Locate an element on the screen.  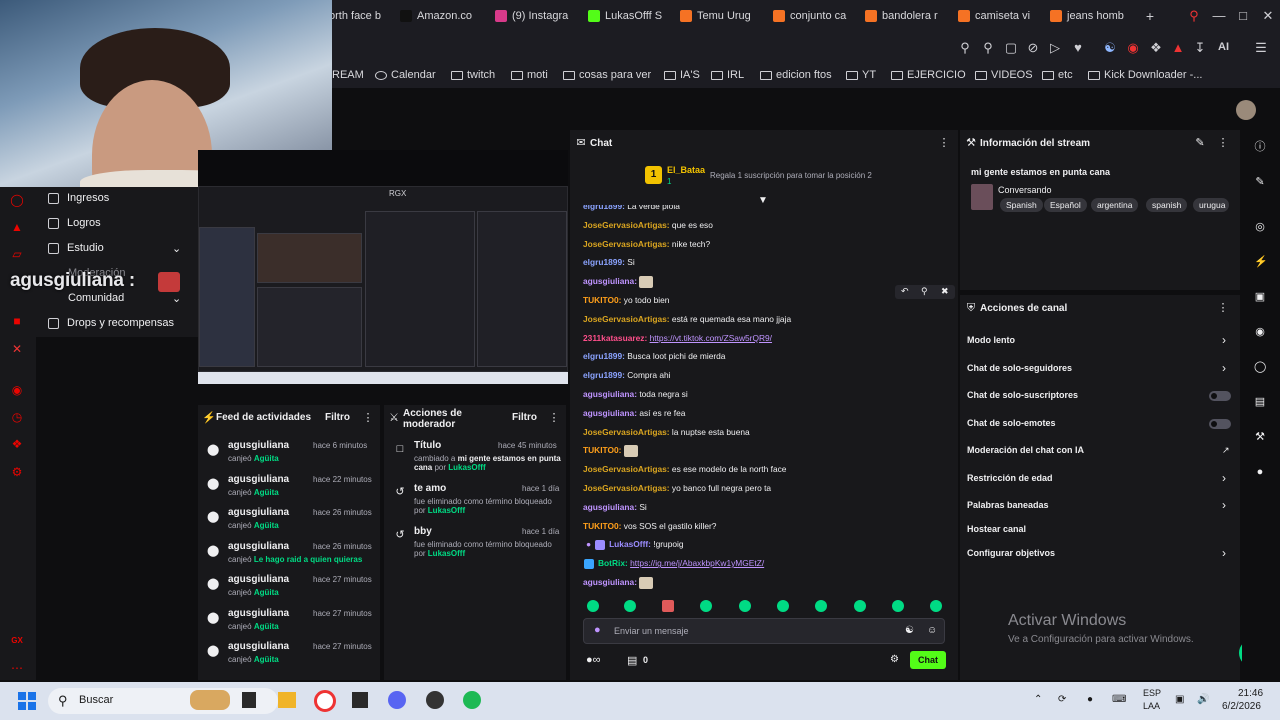
chat-username: TUKITO0: is located at coordinates (602, 526).